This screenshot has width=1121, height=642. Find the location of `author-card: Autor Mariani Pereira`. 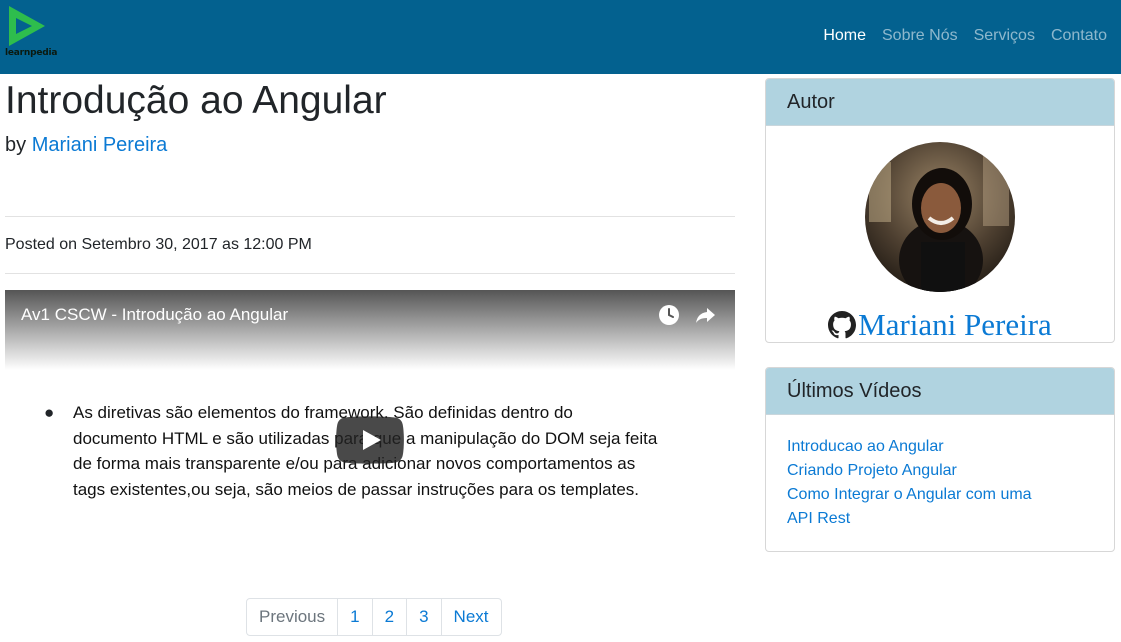

author-card: Autor Mariani Pereira is located at coordinates (940, 210).